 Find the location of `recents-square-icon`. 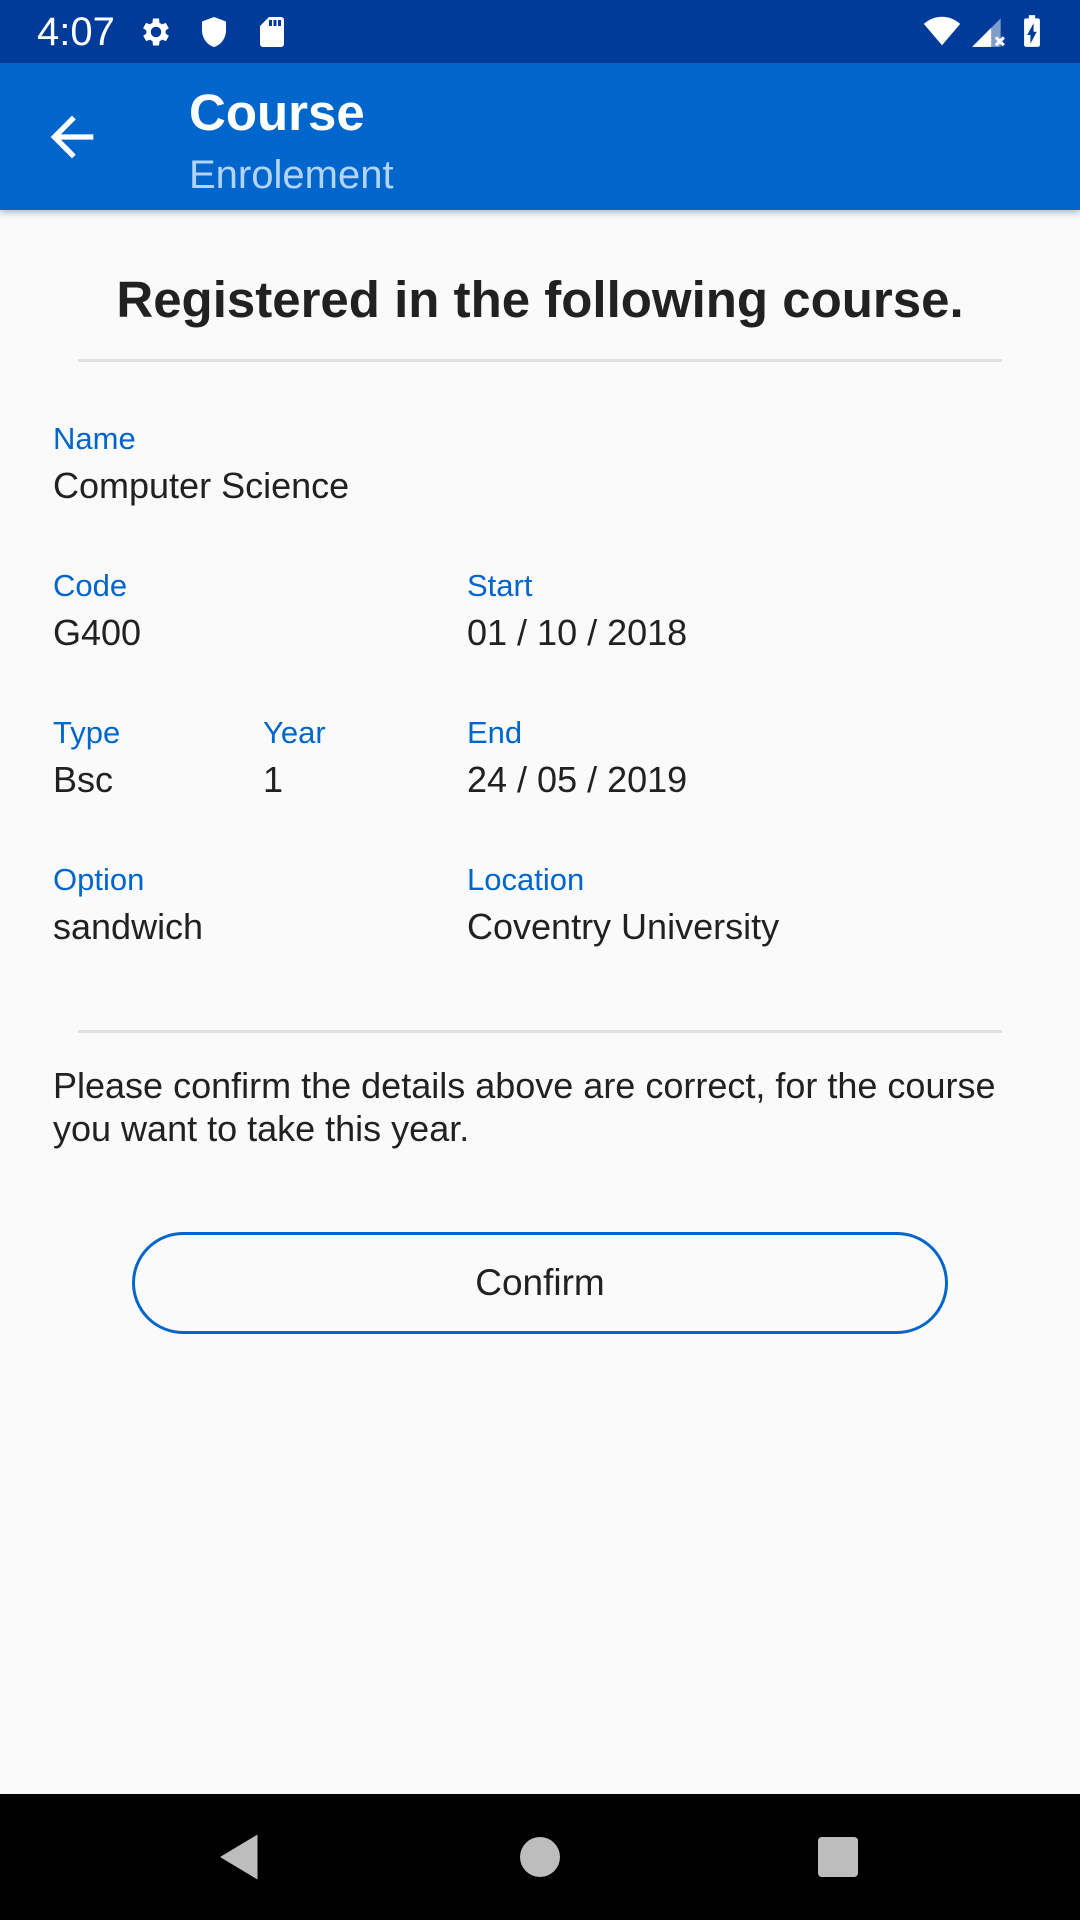

recents-square-icon is located at coordinates (838, 1857).